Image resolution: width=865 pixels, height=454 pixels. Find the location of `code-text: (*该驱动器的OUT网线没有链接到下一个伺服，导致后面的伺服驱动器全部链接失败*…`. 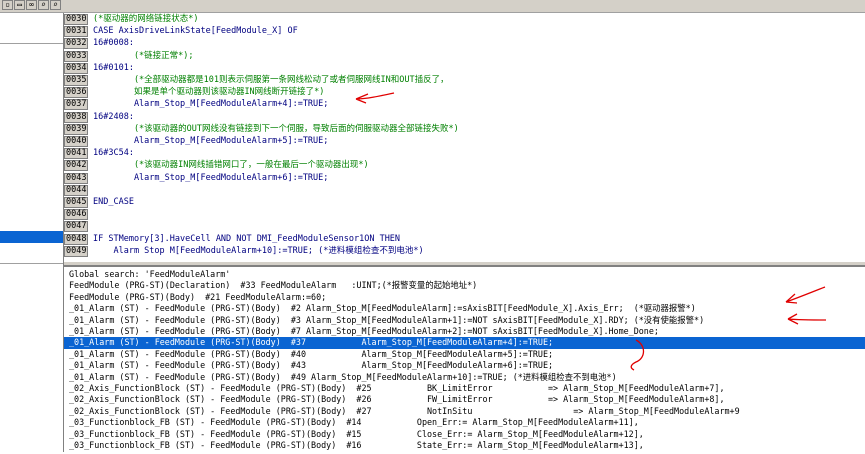

code-text: (*该驱动器的OUT网线没有链接到下一个伺服，导致后面的伺服驱动器全部链接失败*… is located at coordinates (276, 128).